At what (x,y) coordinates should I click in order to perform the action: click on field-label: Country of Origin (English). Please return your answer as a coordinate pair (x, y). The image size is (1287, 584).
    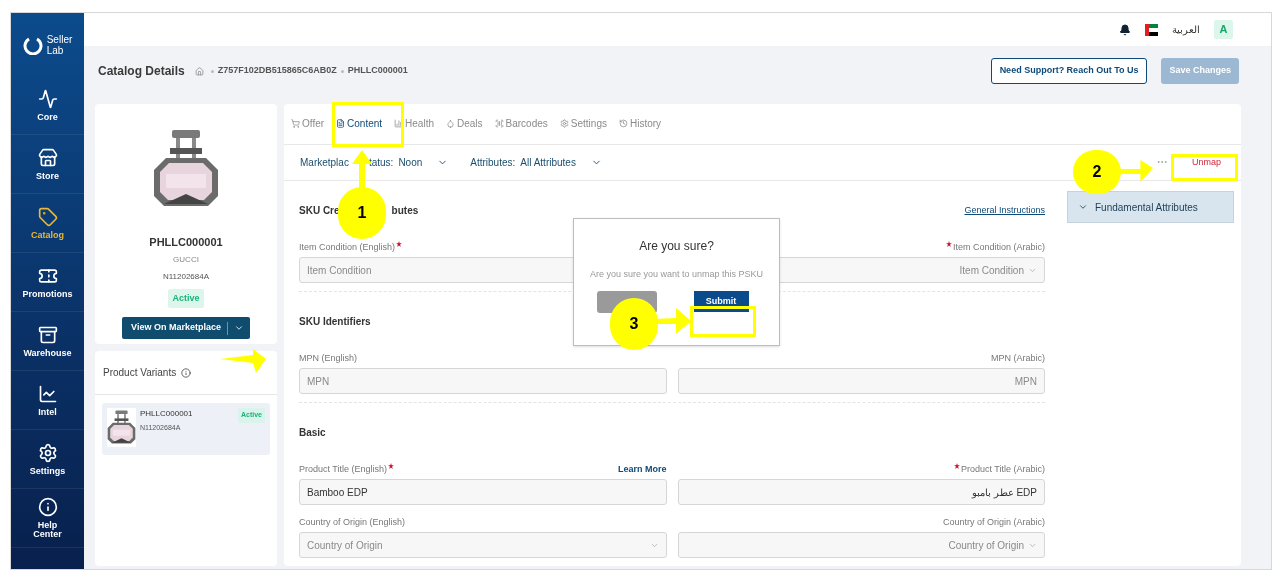
    Looking at the image, I should click on (352, 522).